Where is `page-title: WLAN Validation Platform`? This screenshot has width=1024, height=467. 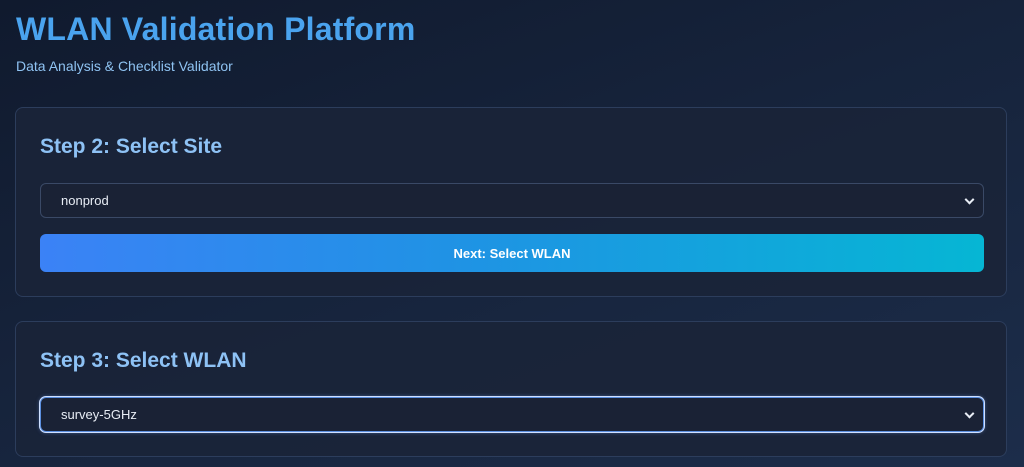 page-title: WLAN Validation Platform is located at coordinates (216, 29).